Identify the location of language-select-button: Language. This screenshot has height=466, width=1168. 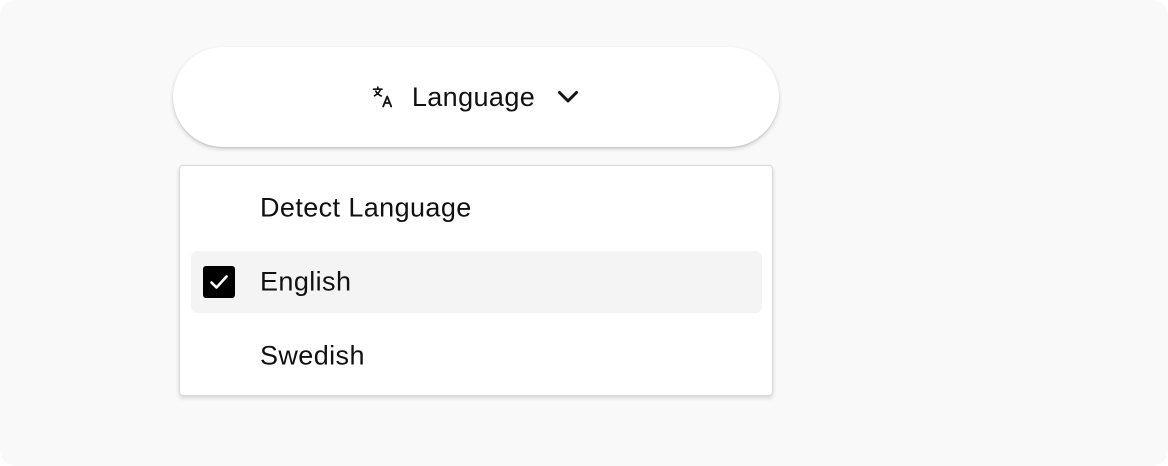
(476, 97).